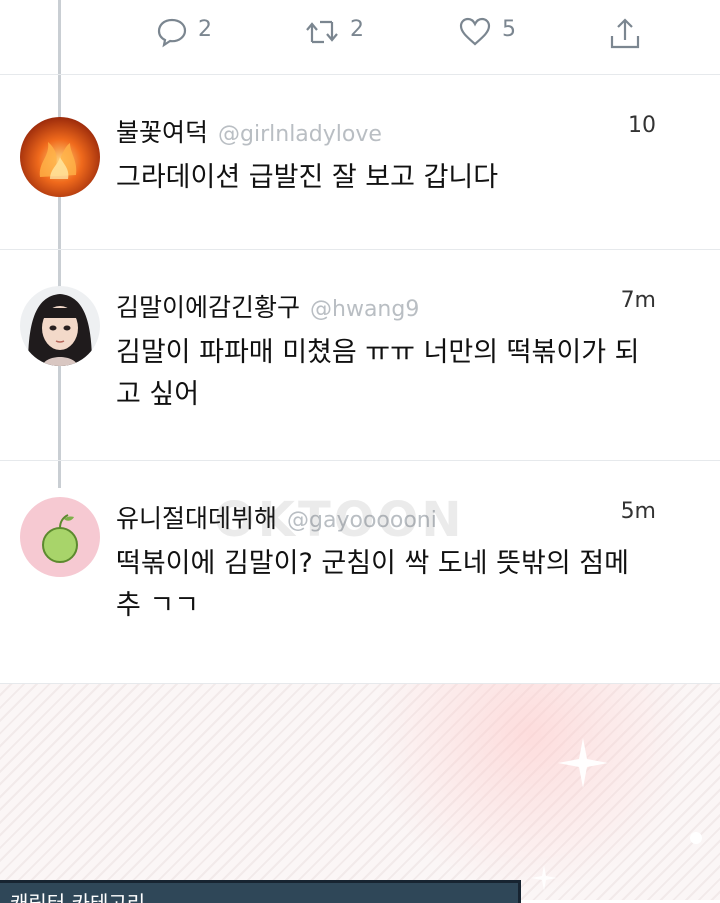  Describe the element at coordinates (638, 300) in the screenshot. I see `timestamp: 7m` at that location.